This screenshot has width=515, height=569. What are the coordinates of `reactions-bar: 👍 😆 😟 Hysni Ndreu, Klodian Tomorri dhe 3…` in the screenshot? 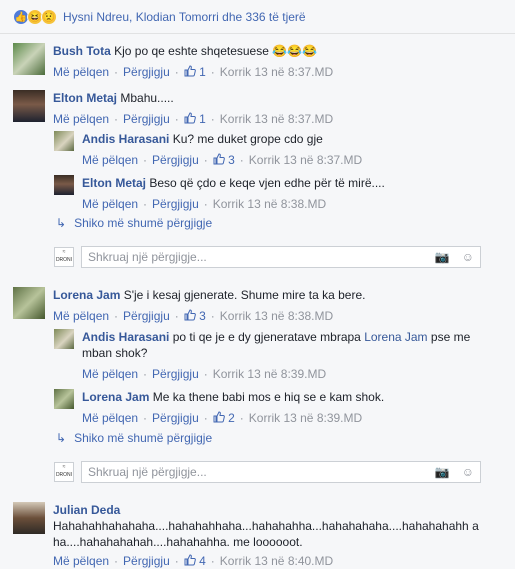 It's located at (257, 17).